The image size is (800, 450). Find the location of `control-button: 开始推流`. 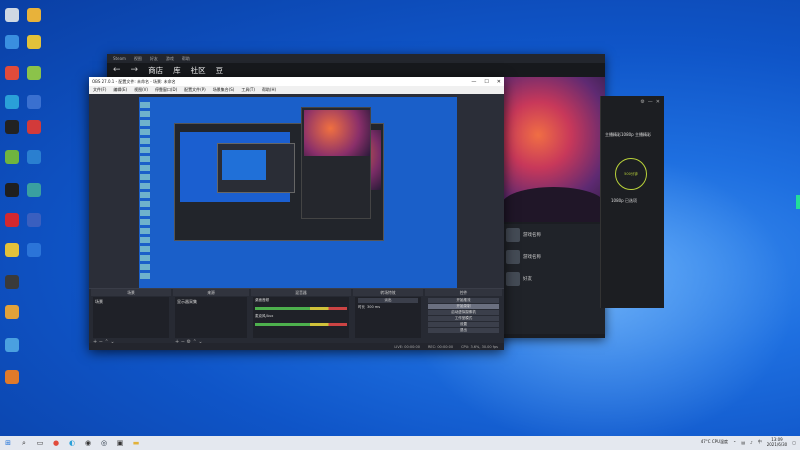

control-button: 开始推流 is located at coordinates (463, 300).